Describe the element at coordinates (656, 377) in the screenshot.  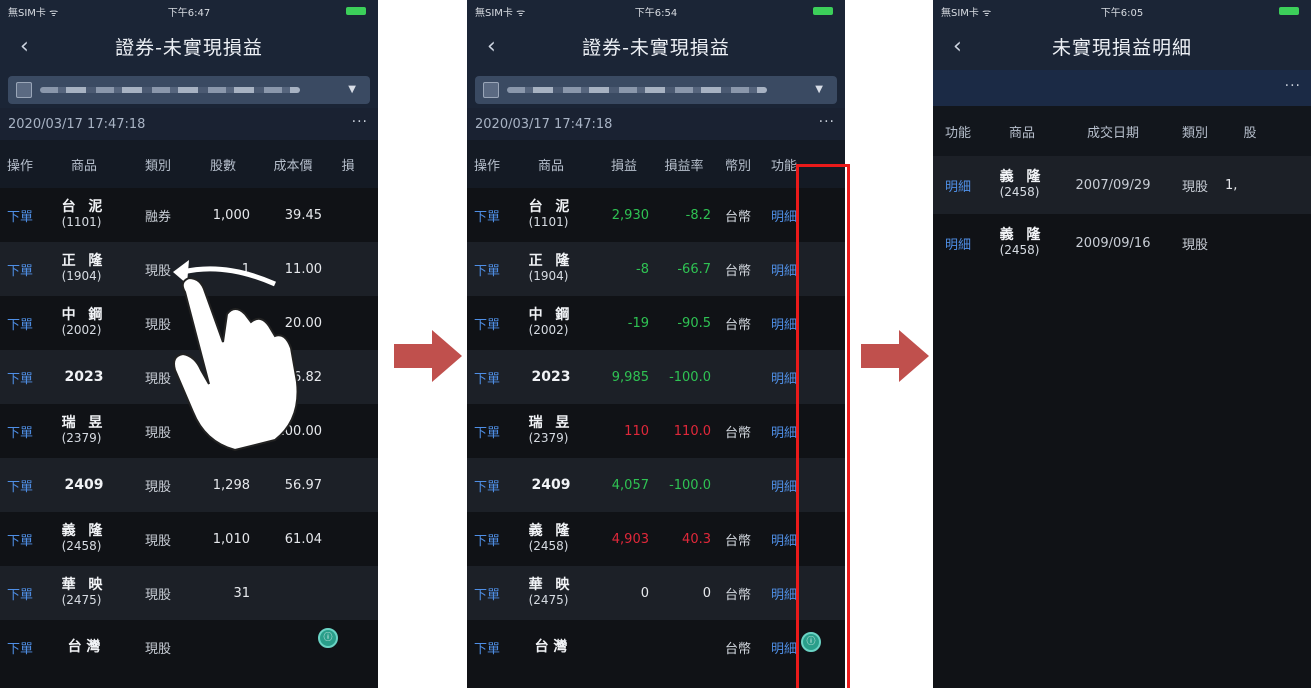
I see `table-row: 下單 2023 9,985 -100.0 明細` at that location.